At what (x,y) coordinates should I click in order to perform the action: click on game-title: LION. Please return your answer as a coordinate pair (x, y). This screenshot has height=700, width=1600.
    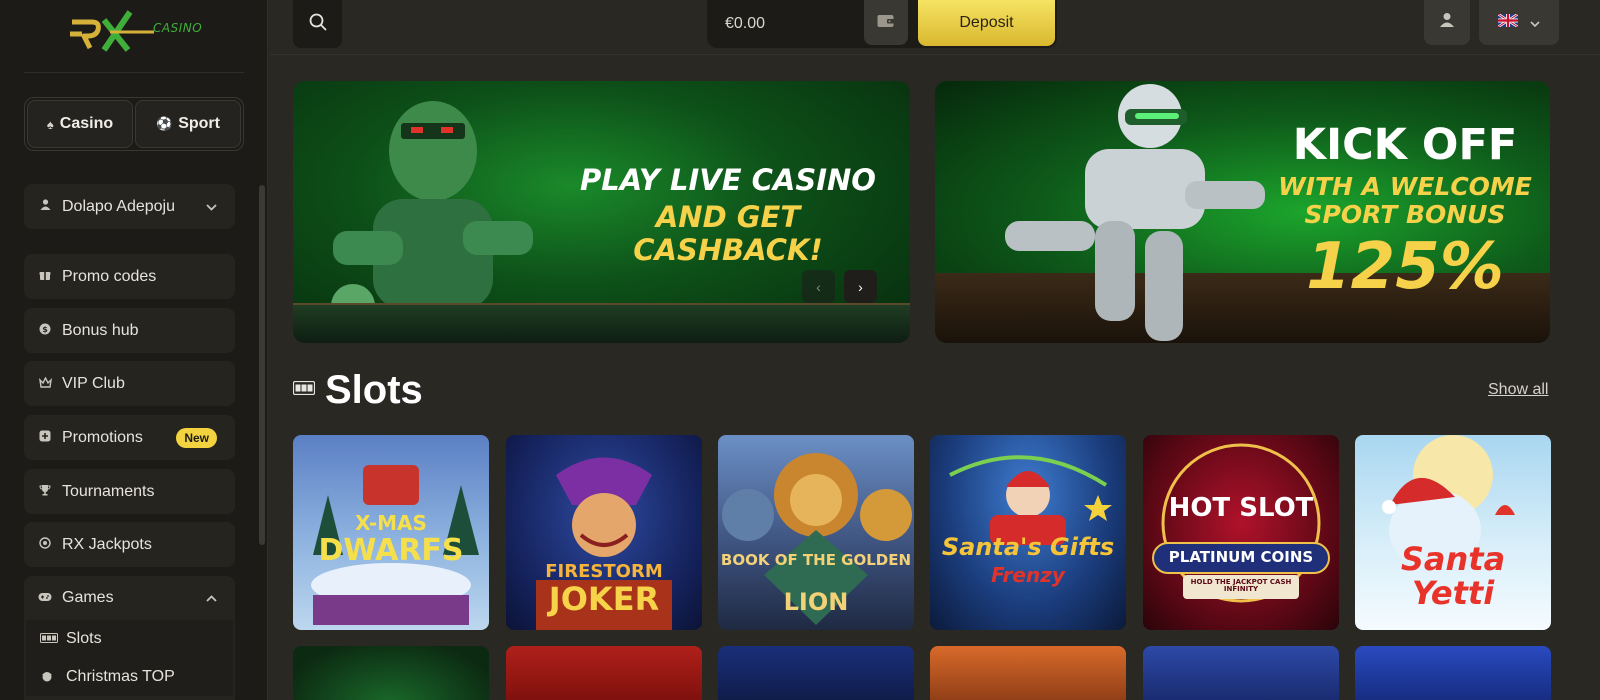
    Looking at the image, I should click on (816, 602).